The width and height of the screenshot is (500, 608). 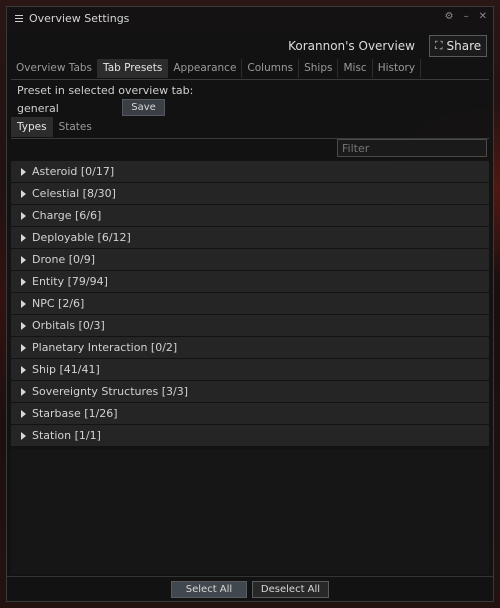 I want to click on group-row: Sovereignty Structures [3/3], so click(x=250, y=391).